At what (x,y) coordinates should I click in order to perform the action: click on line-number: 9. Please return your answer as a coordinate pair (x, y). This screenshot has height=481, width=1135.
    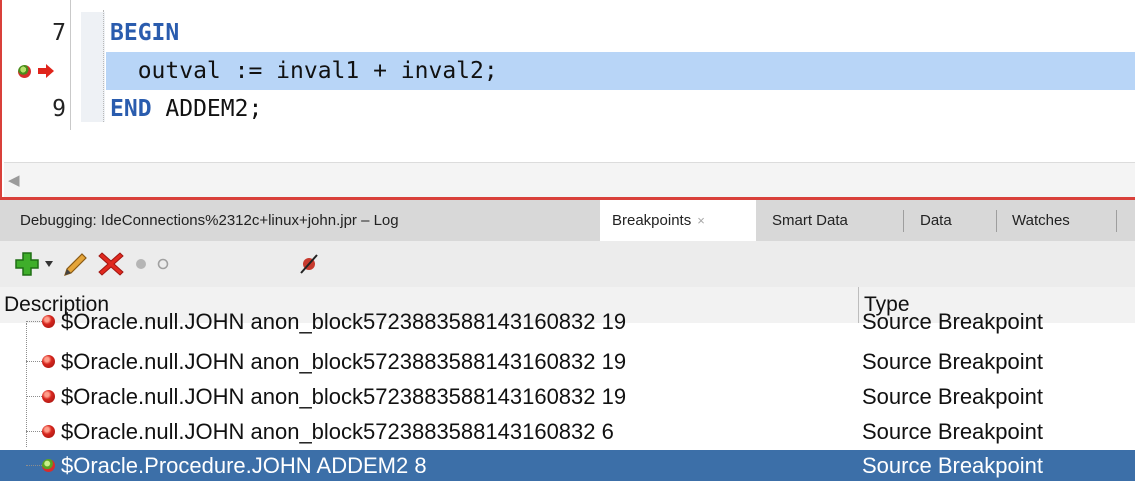
    Looking at the image, I should click on (59, 109).